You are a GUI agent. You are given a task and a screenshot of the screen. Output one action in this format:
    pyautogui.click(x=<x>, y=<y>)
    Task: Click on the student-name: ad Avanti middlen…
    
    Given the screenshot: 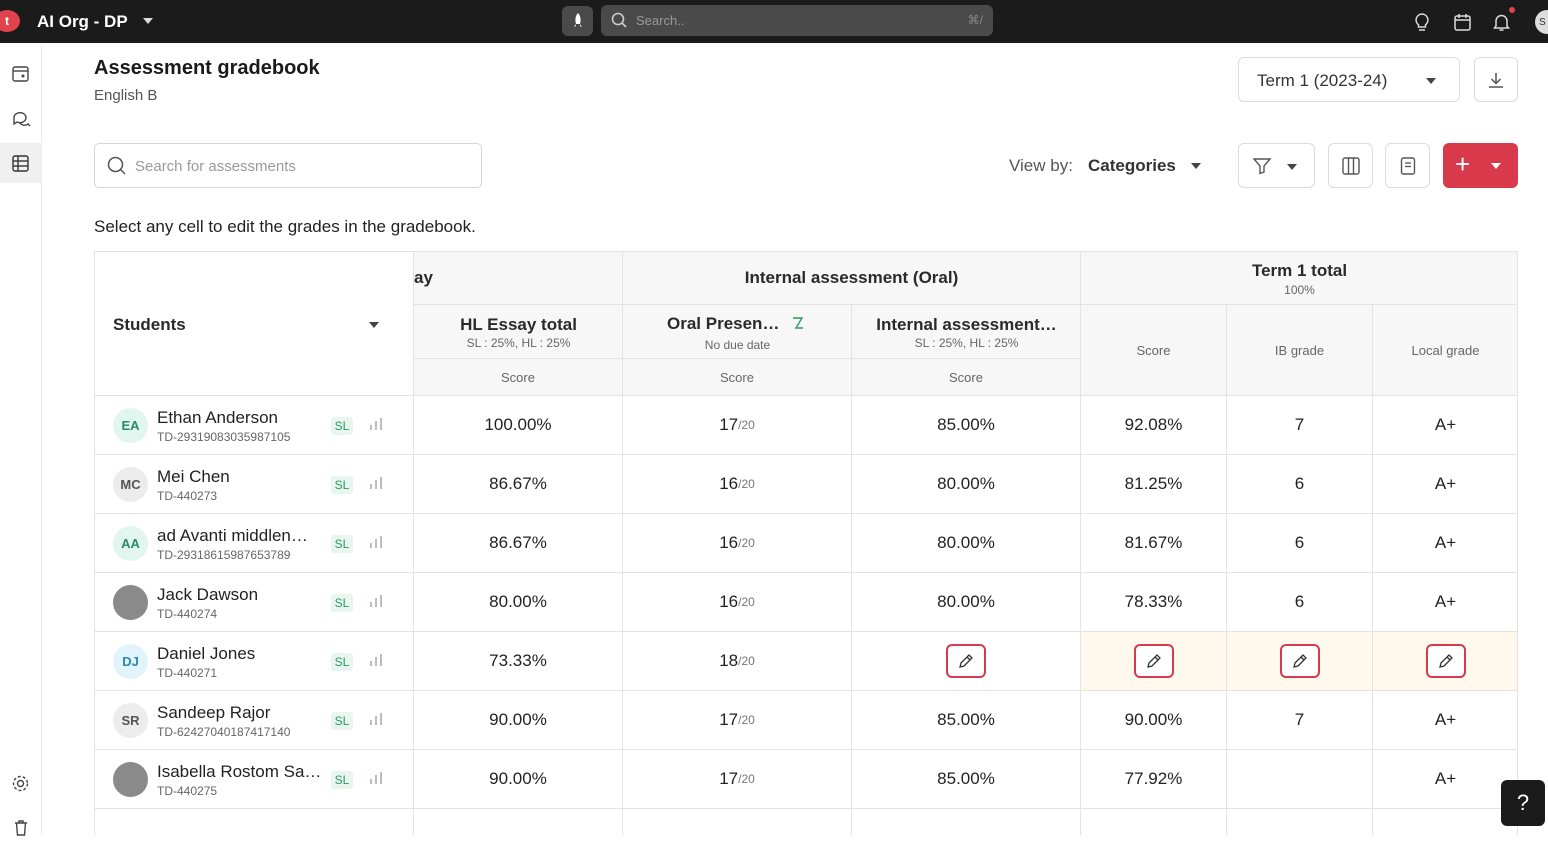 What is the action you would take?
    pyautogui.click(x=232, y=536)
    